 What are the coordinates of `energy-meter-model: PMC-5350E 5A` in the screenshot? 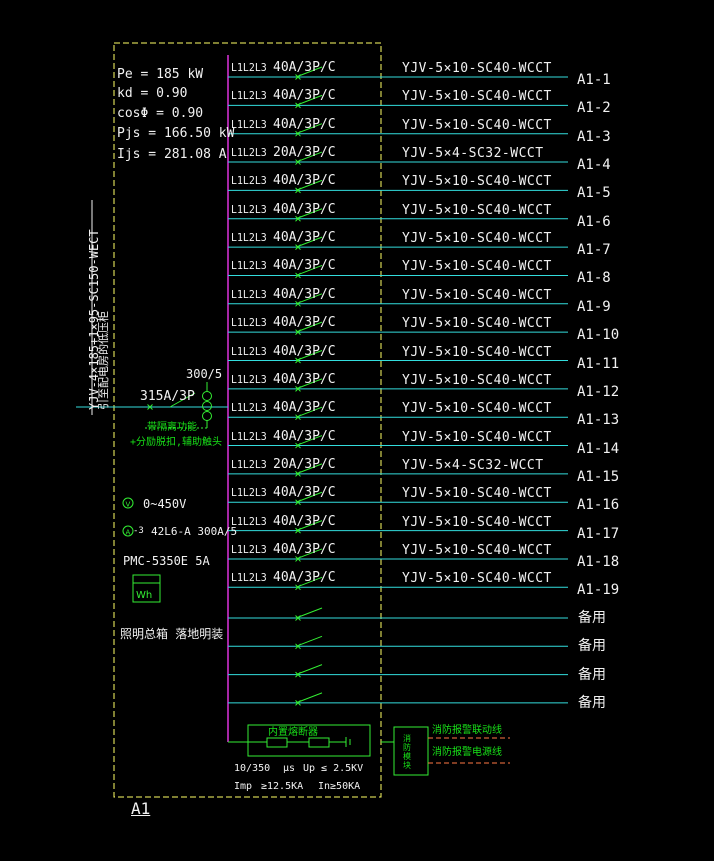 It's located at (166, 561).